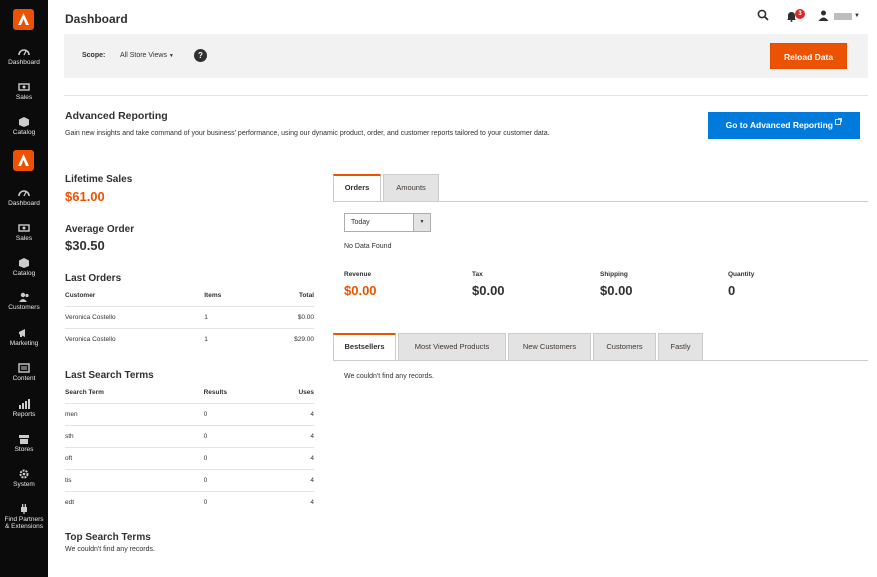 The height and width of the screenshot is (577, 877). Describe the element at coordinates (24, 301) in the screenshot. I see `nav-customers: Customers` at that location.